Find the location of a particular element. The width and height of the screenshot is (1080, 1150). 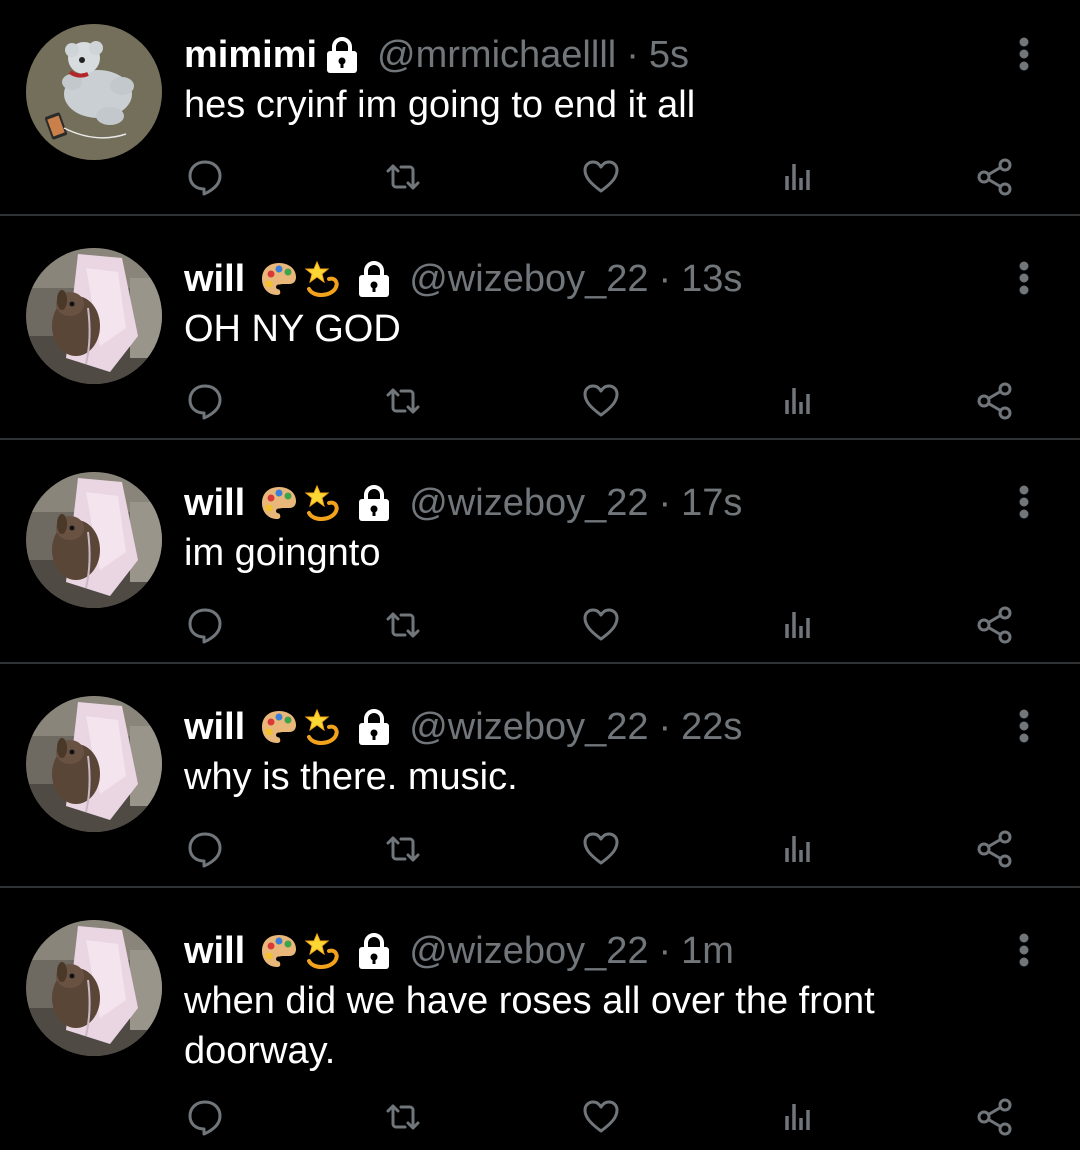

timestamp: 17s is located at coordinates (711, 503).